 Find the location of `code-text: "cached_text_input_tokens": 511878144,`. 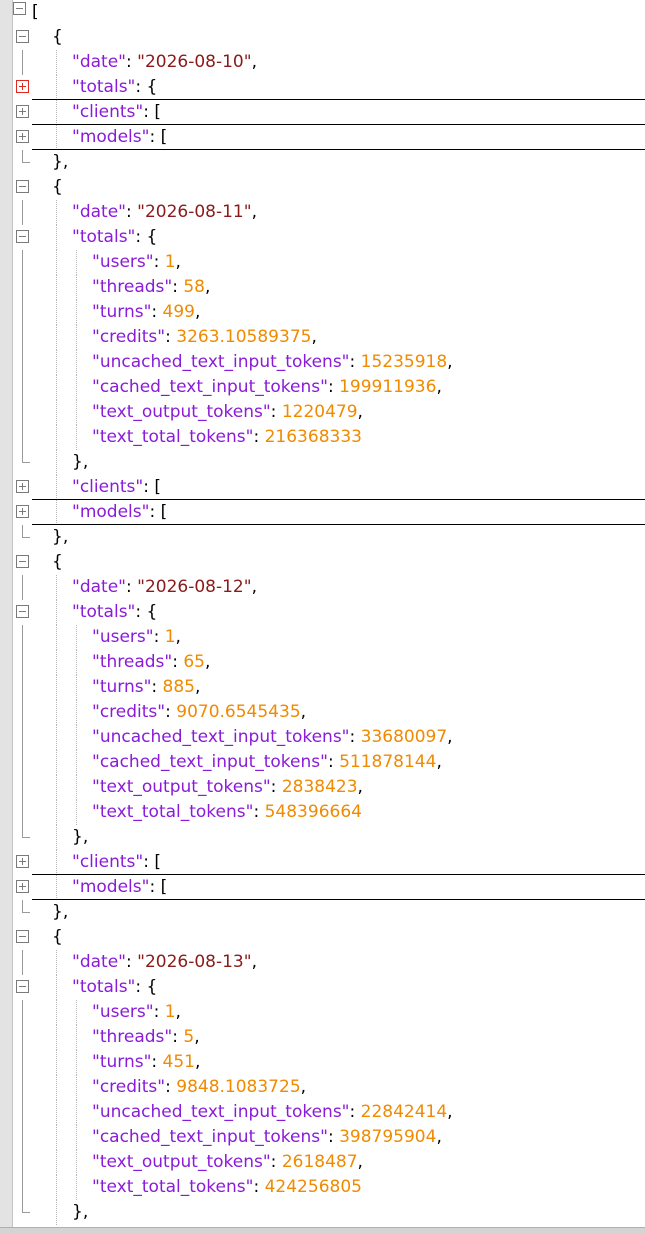

code-text: "cached_text_input_tokens": 511878144, is located at coordinates (267, 762).